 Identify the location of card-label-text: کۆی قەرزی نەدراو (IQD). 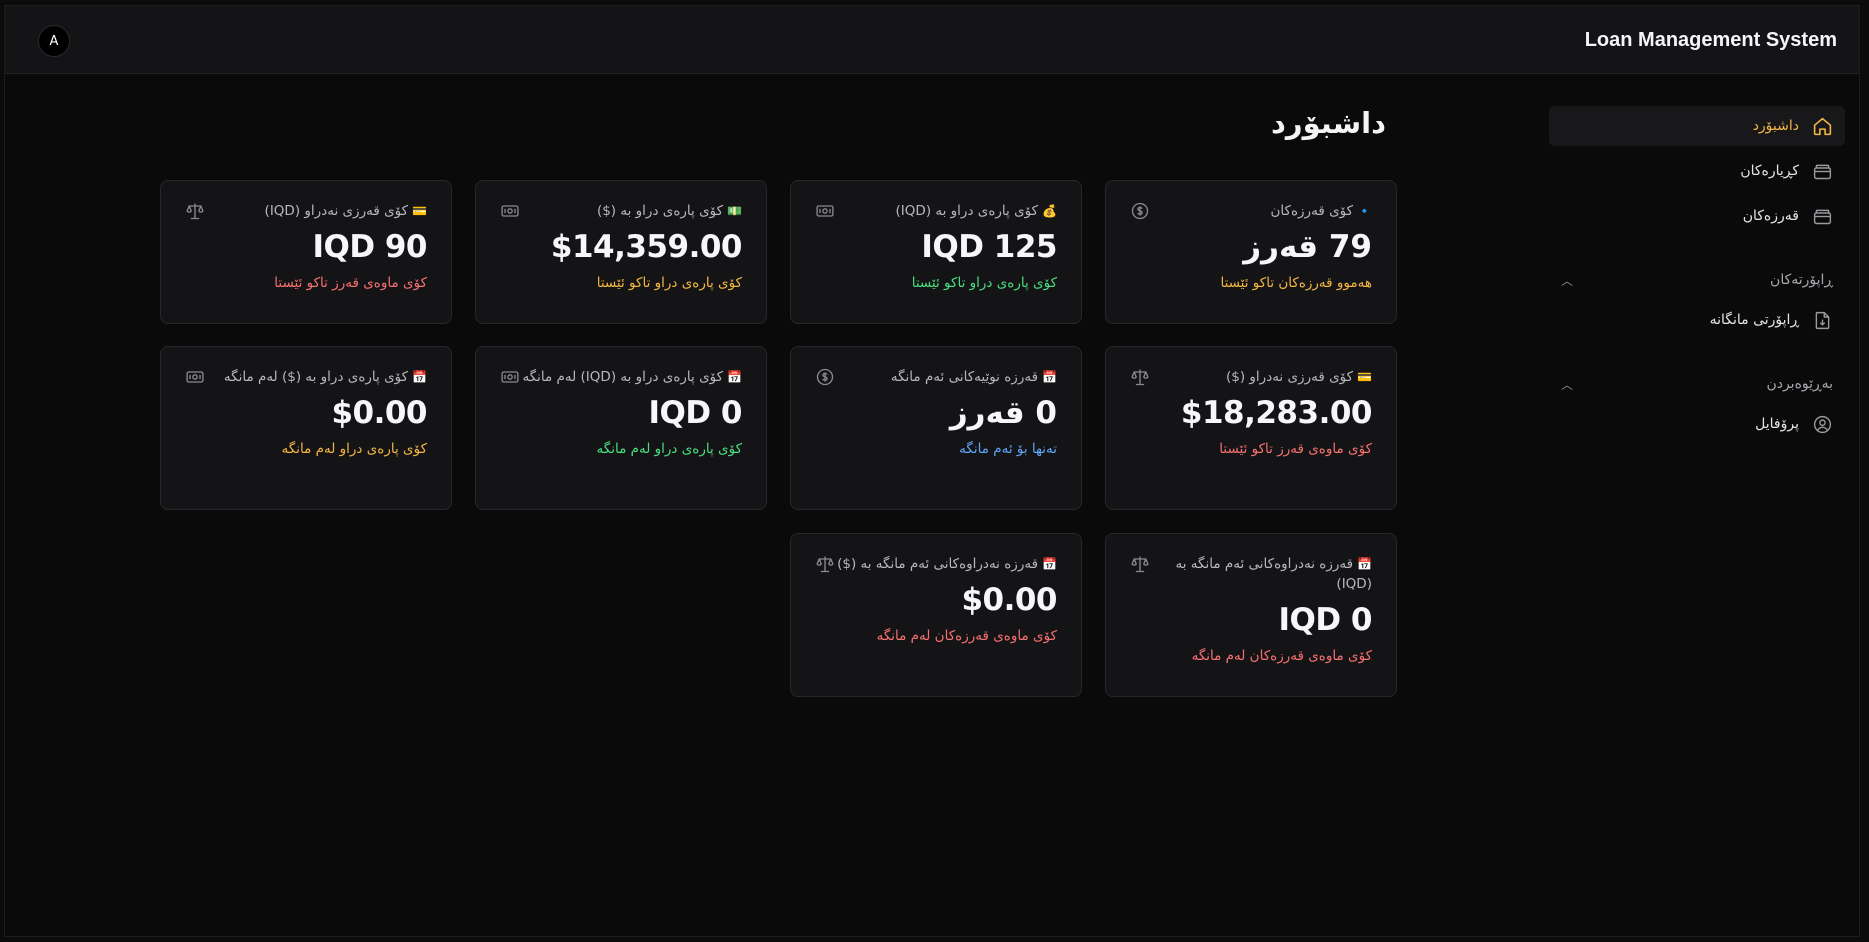
(336, 211).